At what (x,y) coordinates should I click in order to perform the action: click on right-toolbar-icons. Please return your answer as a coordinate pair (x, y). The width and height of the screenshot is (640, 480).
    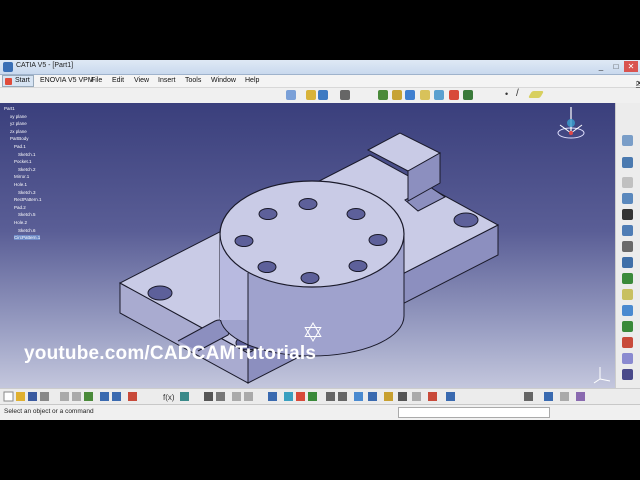
    Looking at the image, I should click on (627, 257).